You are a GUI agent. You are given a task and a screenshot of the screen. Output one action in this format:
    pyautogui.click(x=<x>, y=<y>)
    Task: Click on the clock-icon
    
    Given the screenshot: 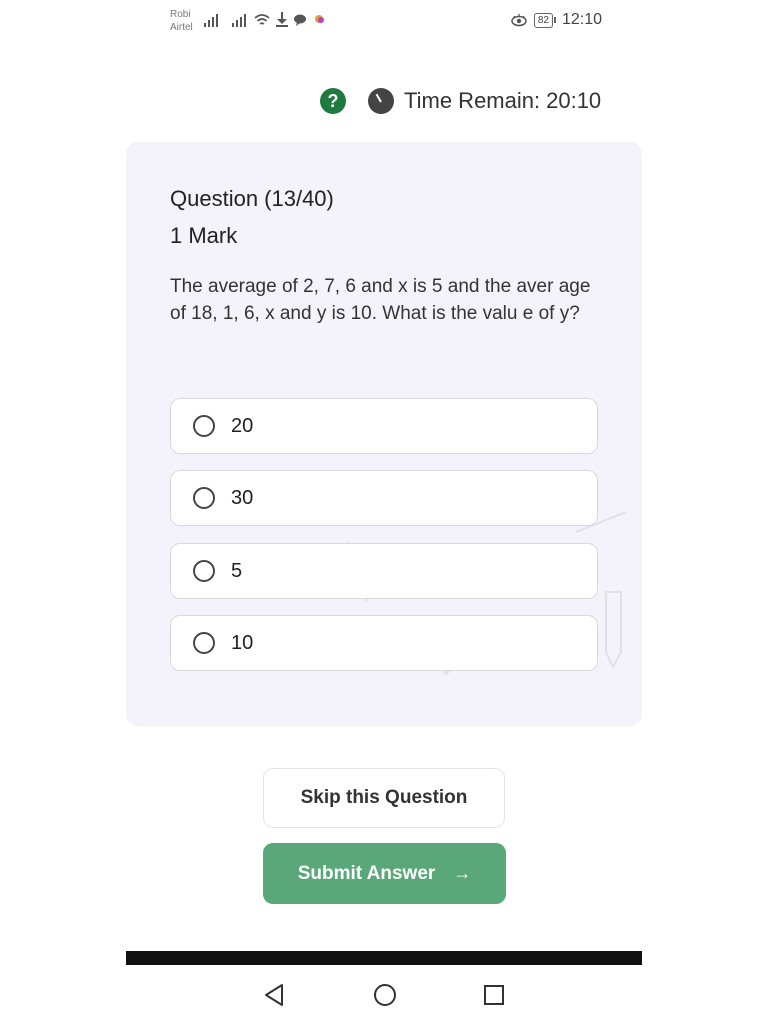 What is the action you would take?
    pyautogui.click(x=381, y=101)
    